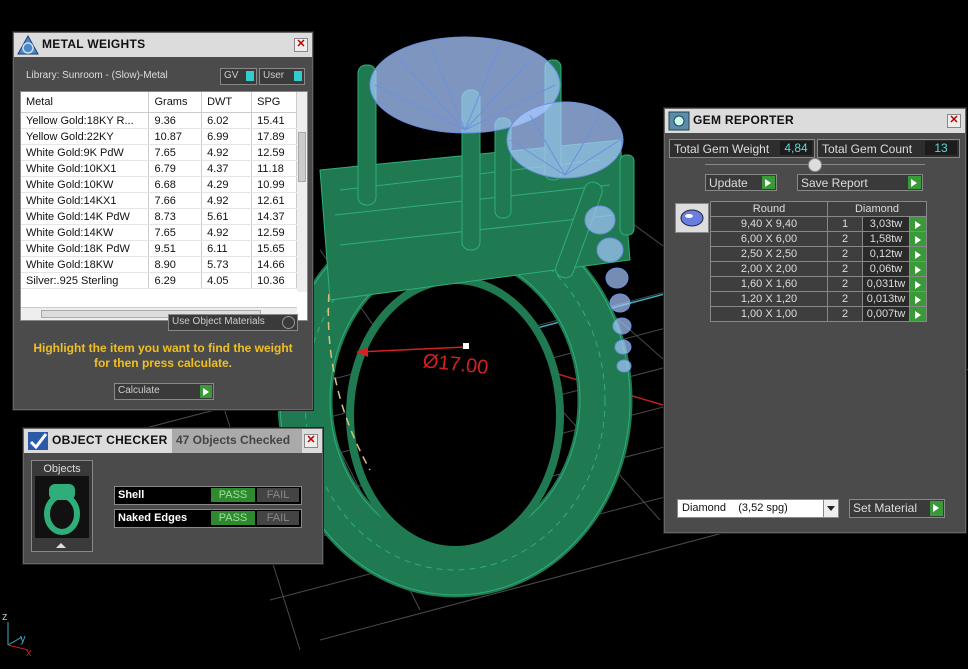 The width and height of the screenshot is (968, 669). What do you see at coordinates (227, 248) in the screenshot?
I see `table-cell: 6.11` at bounding box center [227, 248].